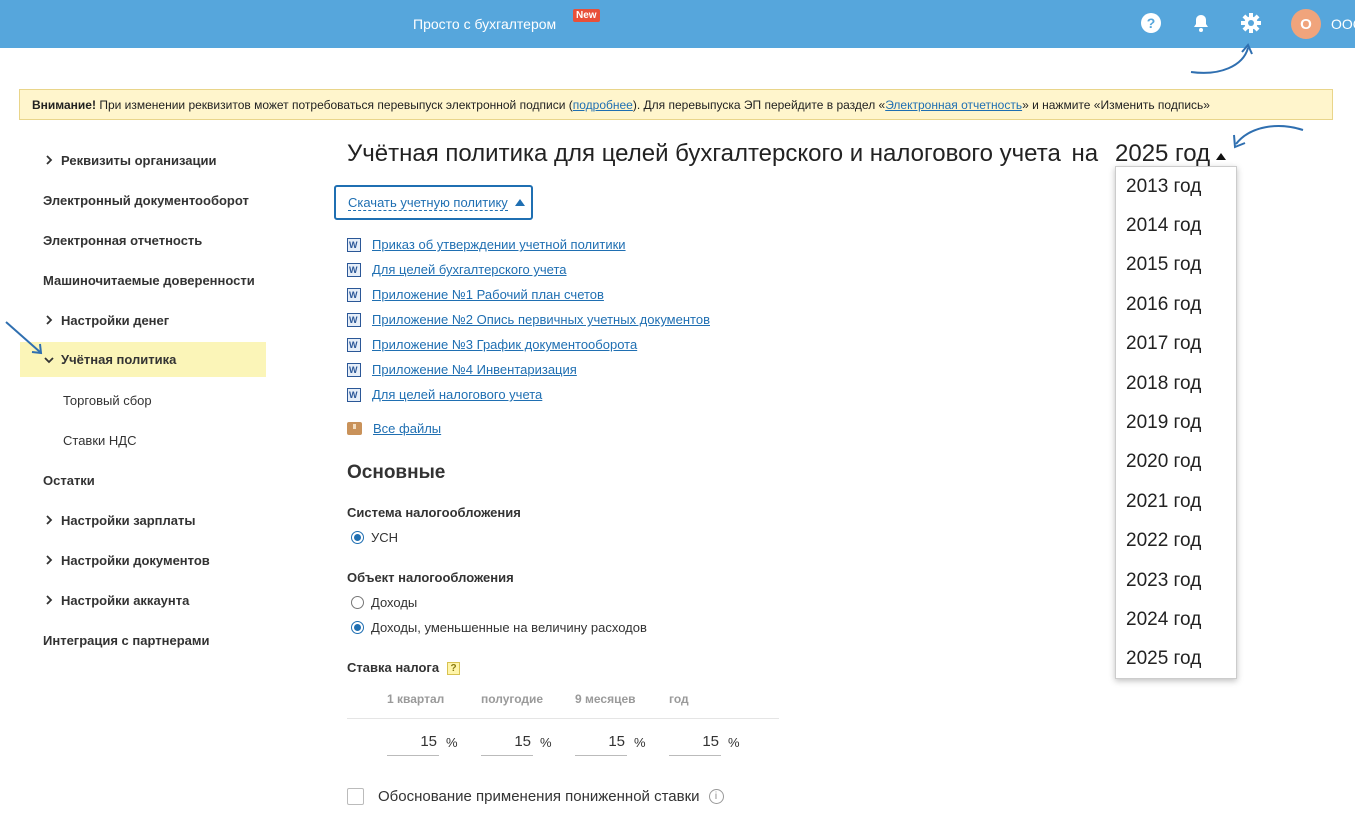 This screenshot has height=825, width=1355. I want to click on rate-input-year, so click(695, 742).